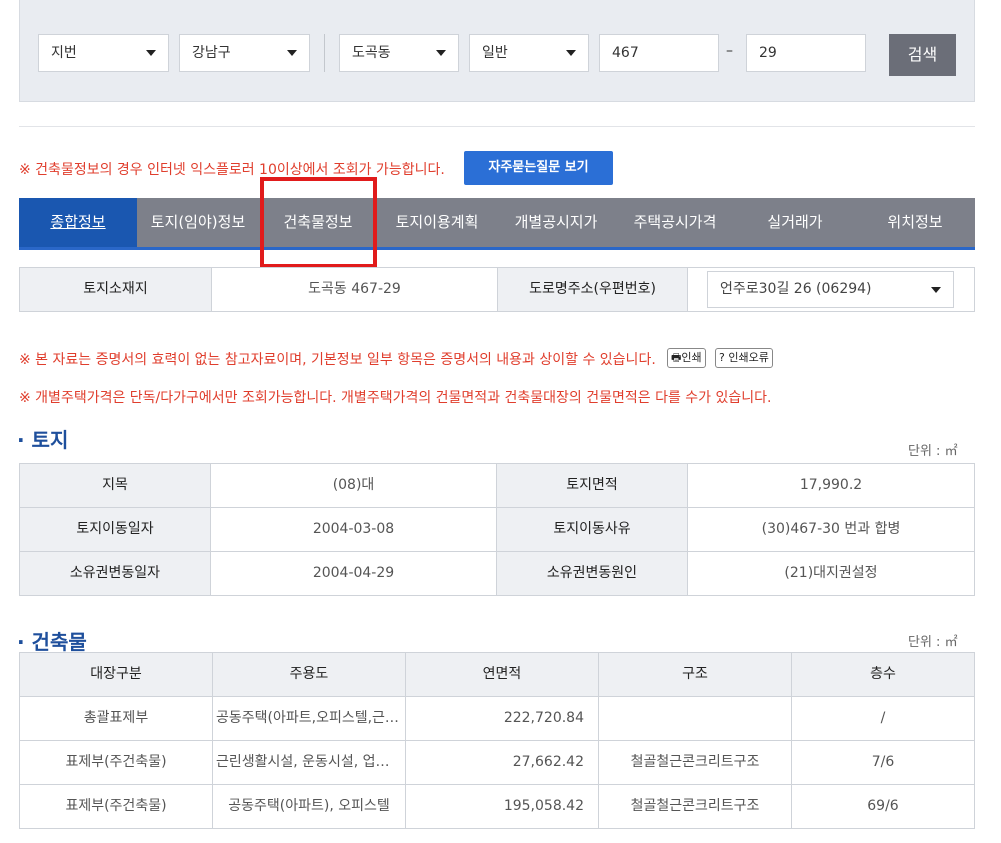  I want to click on main-number-input: 467, so click(659, 53).